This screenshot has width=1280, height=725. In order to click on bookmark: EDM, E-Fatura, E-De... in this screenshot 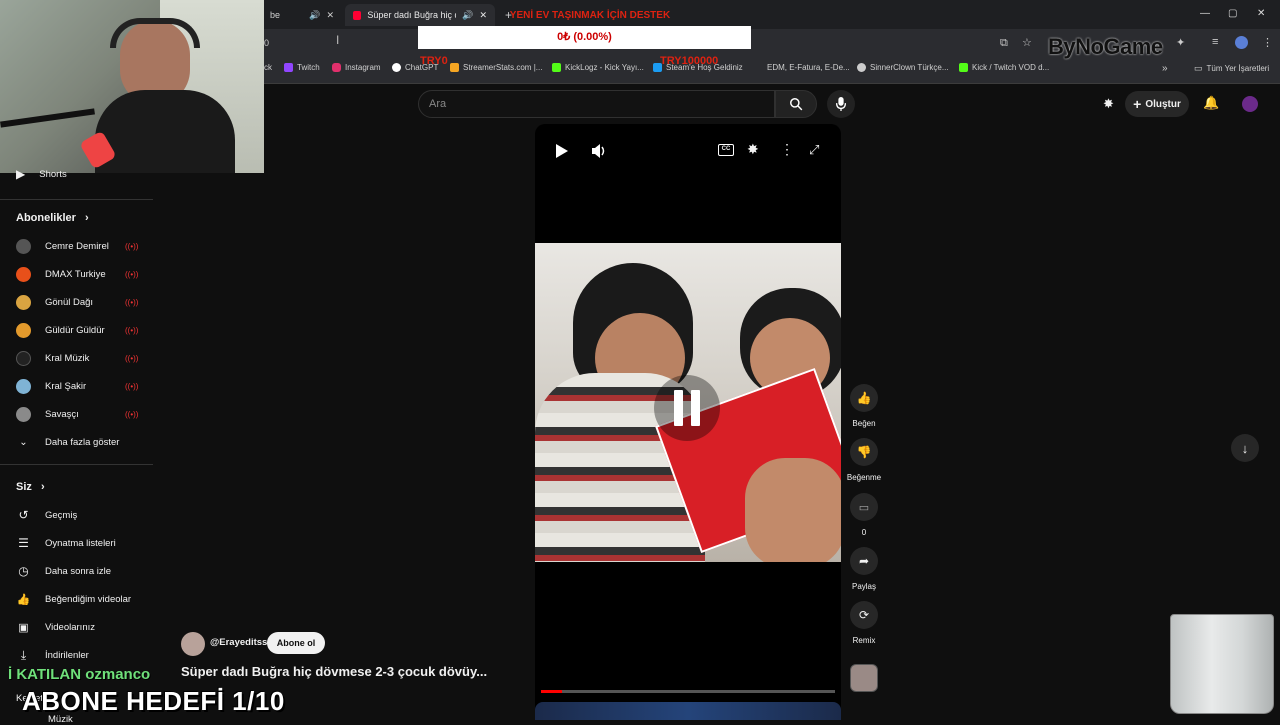, I will do `click(808, 67)`.